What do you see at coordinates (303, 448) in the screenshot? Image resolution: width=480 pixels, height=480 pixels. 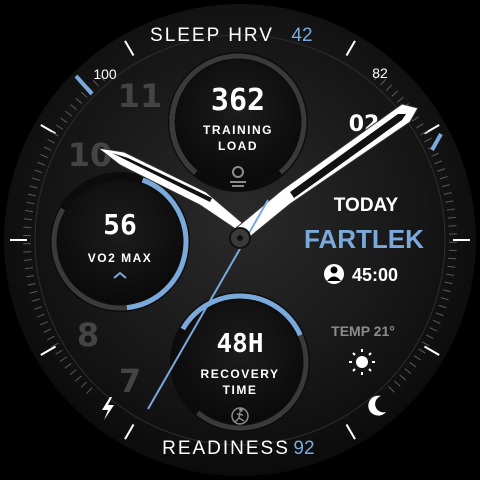 I see `bottom-arc-value: 92` at bounding box center [303, 448].